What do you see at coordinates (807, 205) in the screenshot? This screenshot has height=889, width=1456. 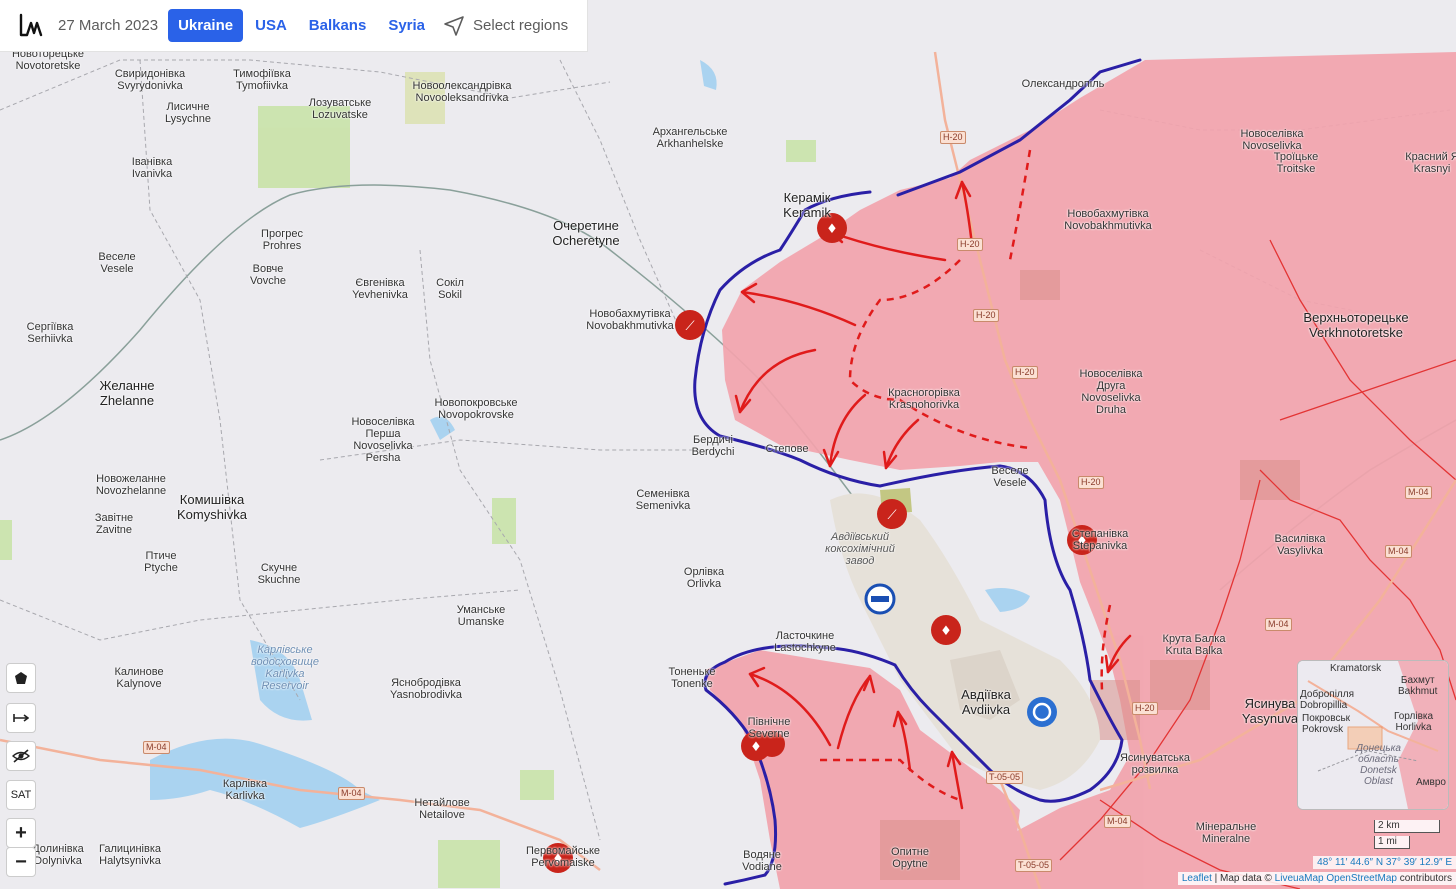 I see `place-label: Керамік Keramik` at bounding box center [807, 205].